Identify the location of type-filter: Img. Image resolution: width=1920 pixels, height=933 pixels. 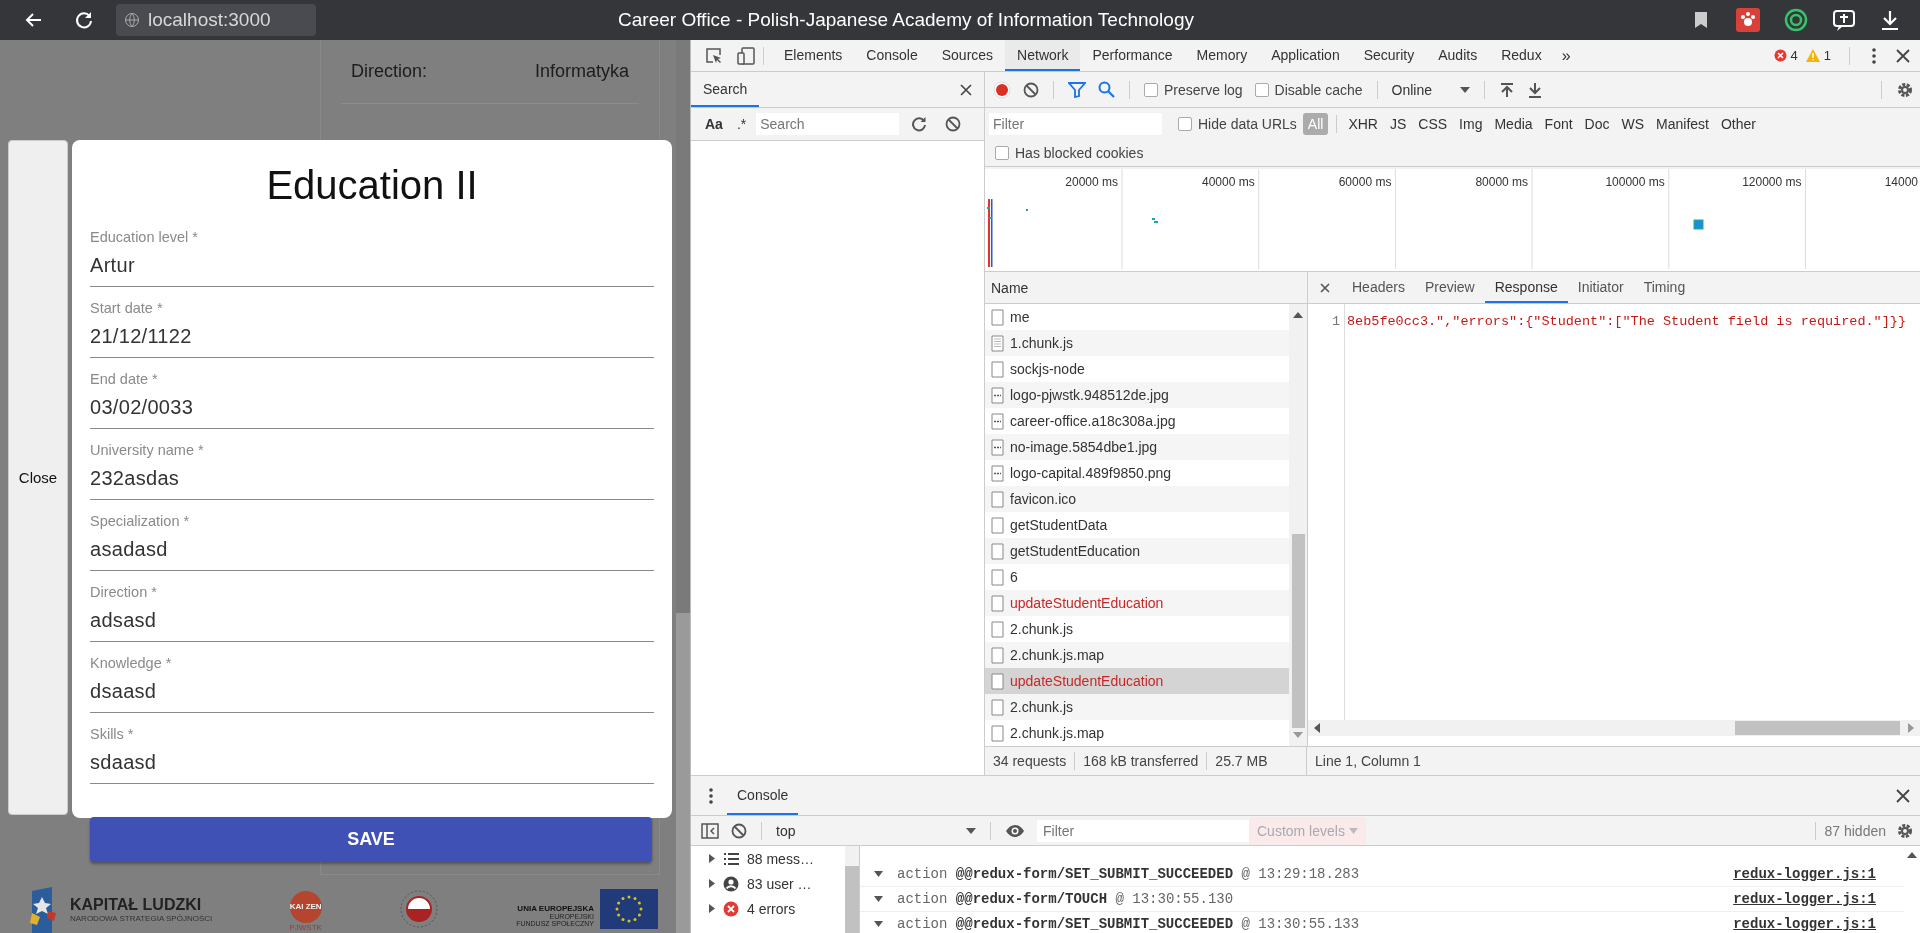
(1471, 124).